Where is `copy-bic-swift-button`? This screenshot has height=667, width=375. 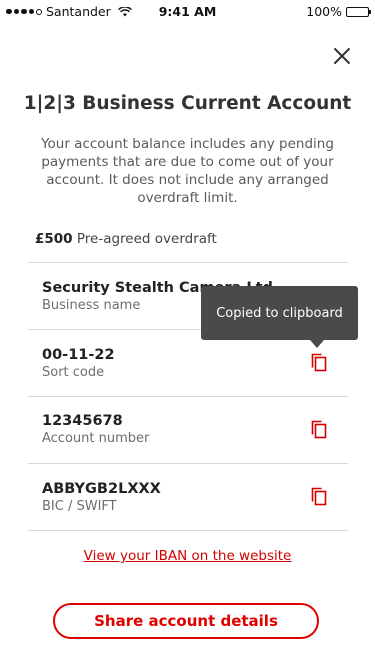 copy-bic-swift-button is located at coordinates (319, 497).